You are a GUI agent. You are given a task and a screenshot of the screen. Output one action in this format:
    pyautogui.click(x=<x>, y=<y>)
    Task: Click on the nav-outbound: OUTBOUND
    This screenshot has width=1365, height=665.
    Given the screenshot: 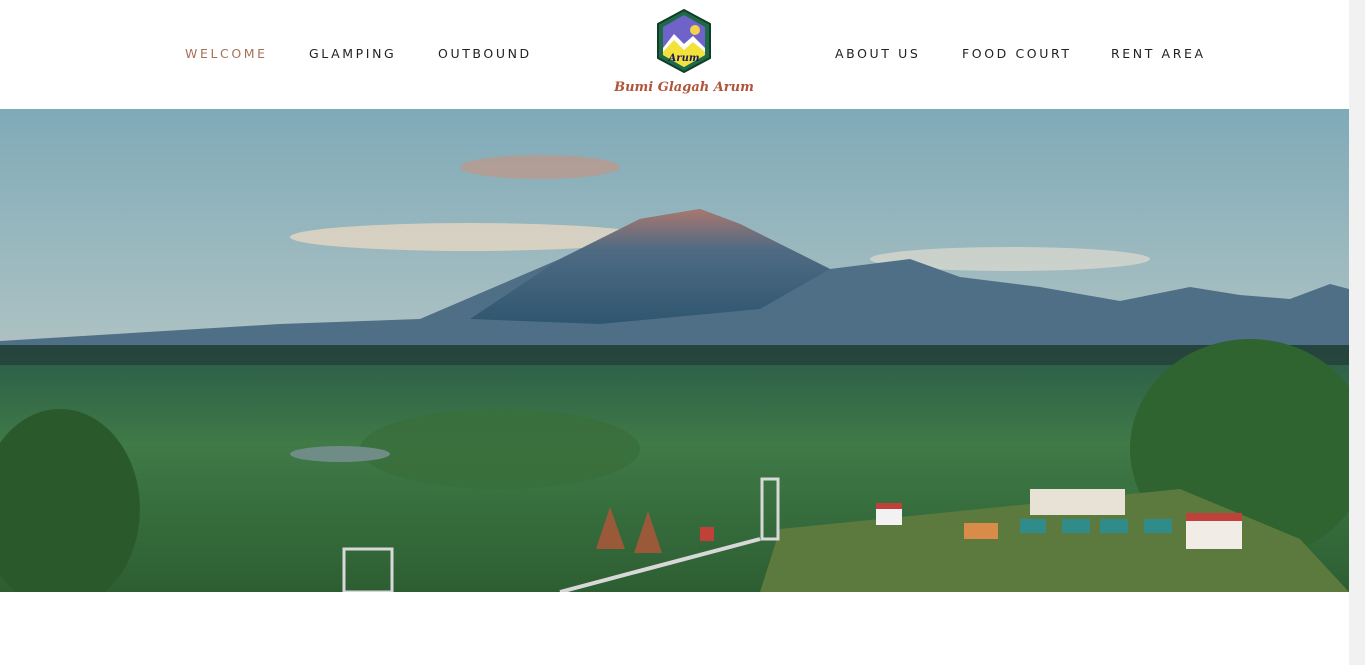 What is the action you would take?
    pyautogui.click(x=485, y=53)
    